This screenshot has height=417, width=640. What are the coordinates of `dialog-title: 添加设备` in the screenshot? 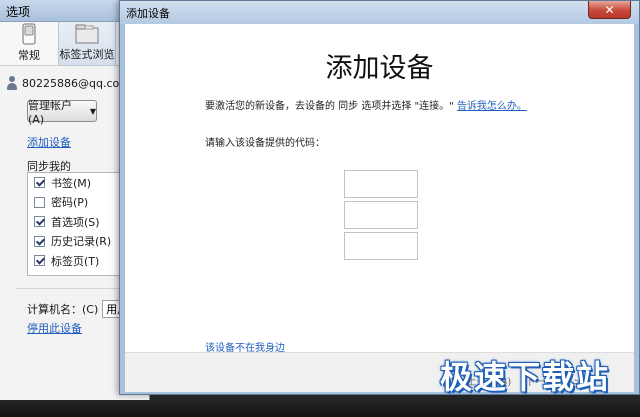 It's located at (148, 13).